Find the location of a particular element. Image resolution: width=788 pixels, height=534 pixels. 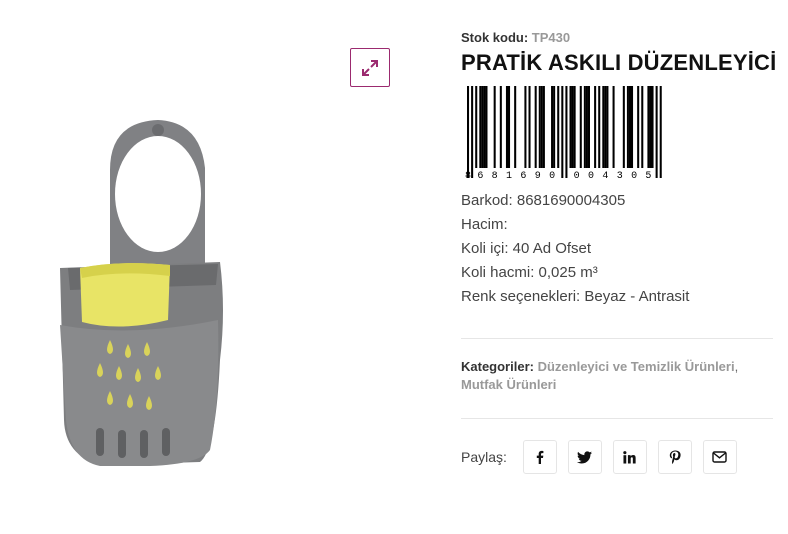

barcode-digit: 4 is located at coordinates (605, 175).